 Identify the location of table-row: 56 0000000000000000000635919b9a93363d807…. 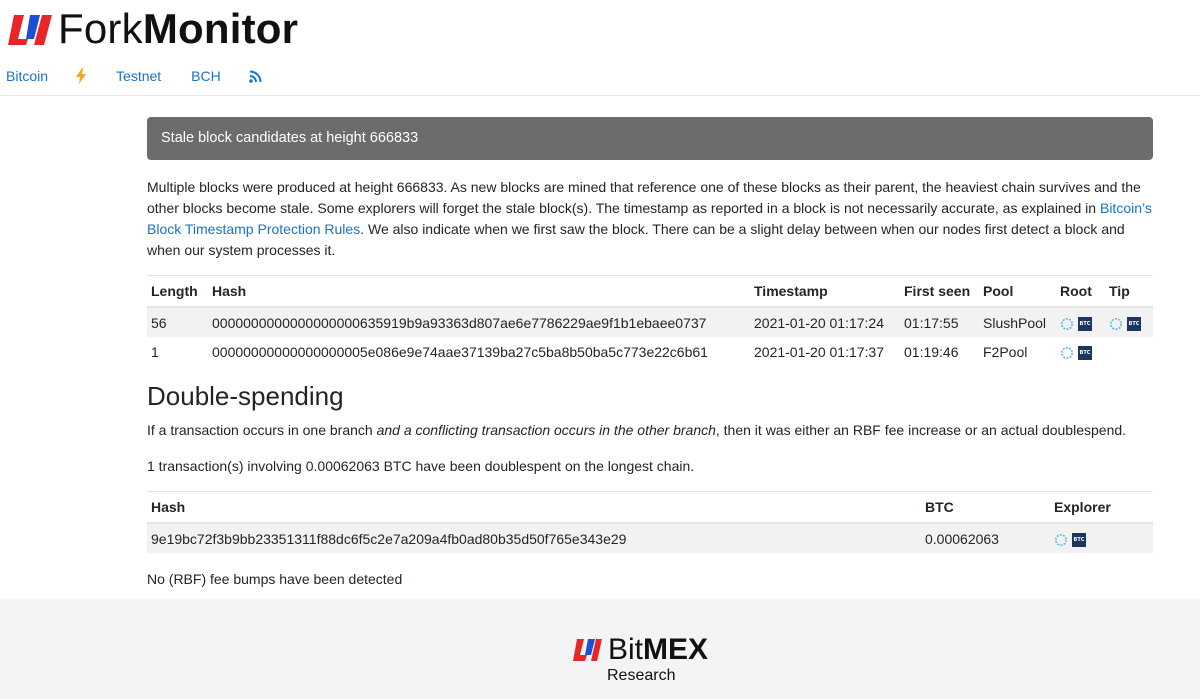
(650, 322).